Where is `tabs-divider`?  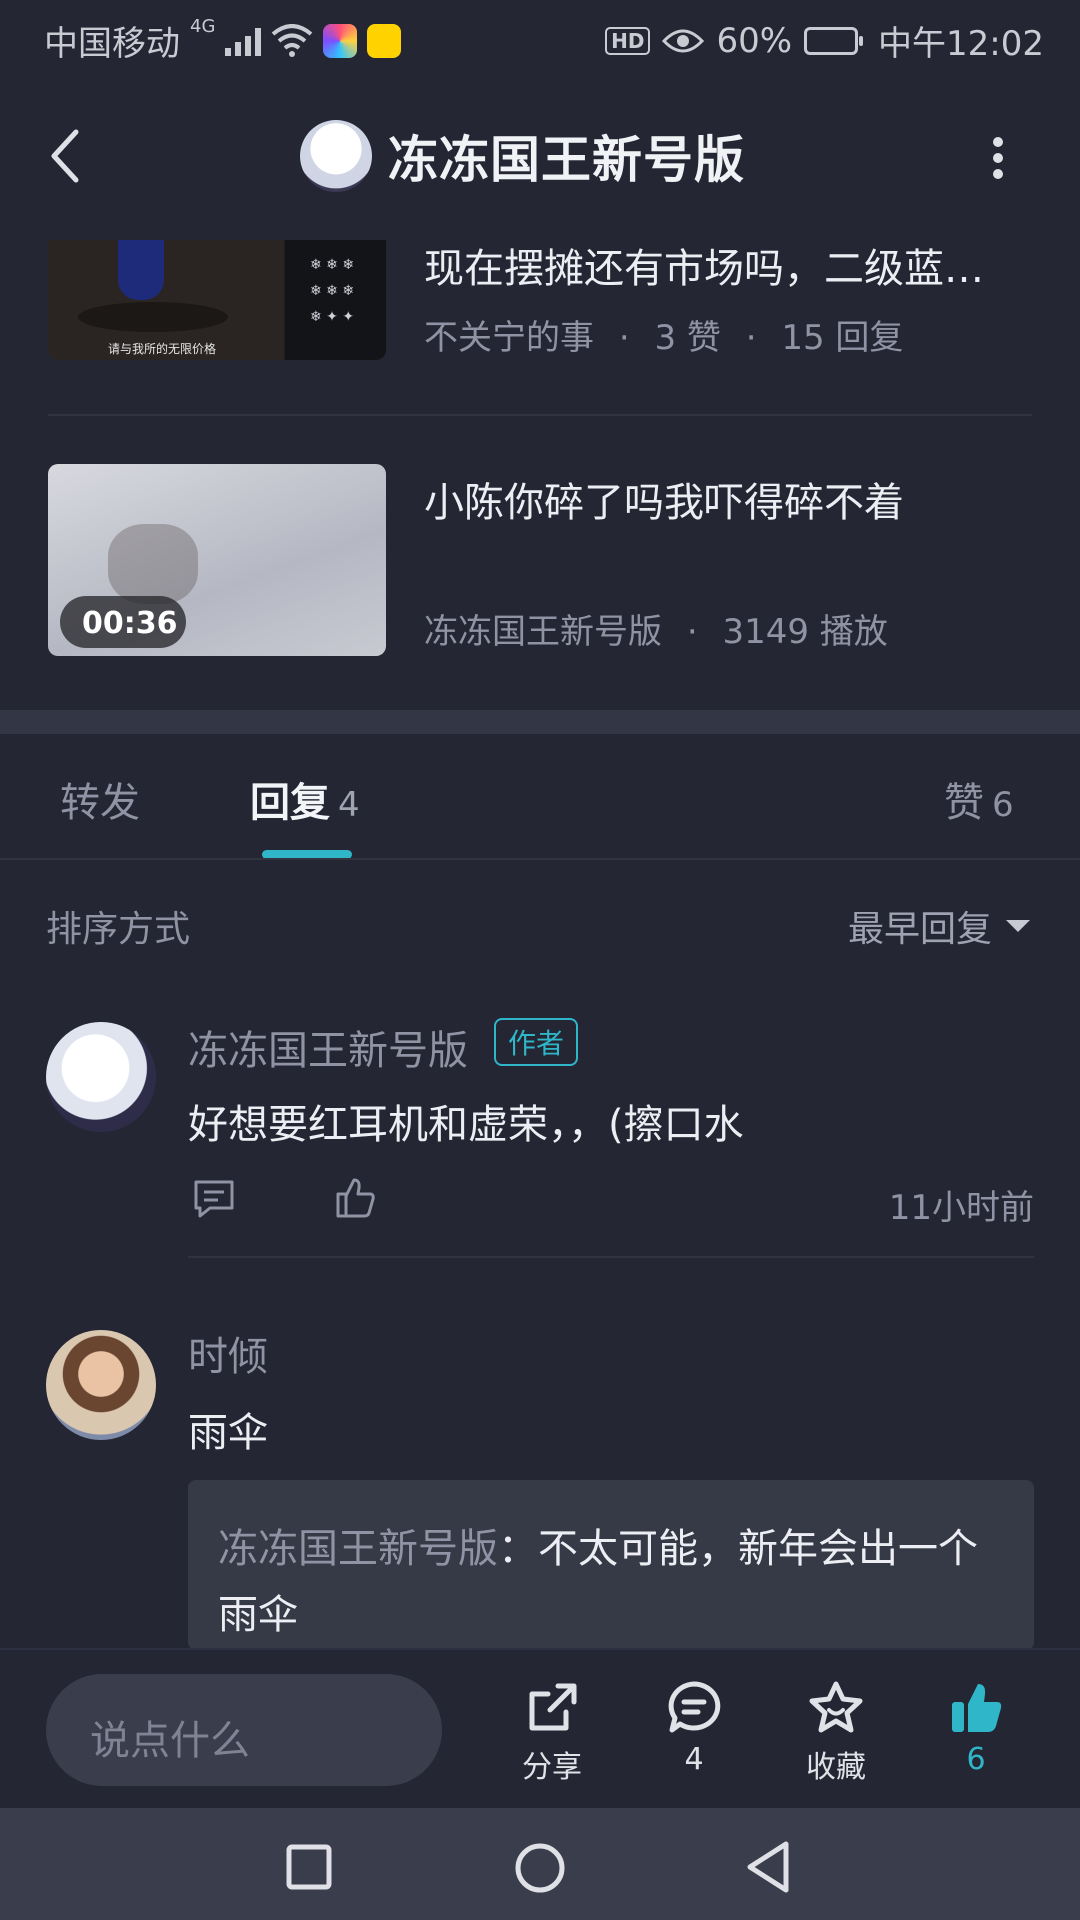 tabs-divider is located at coordinates (540, 859).